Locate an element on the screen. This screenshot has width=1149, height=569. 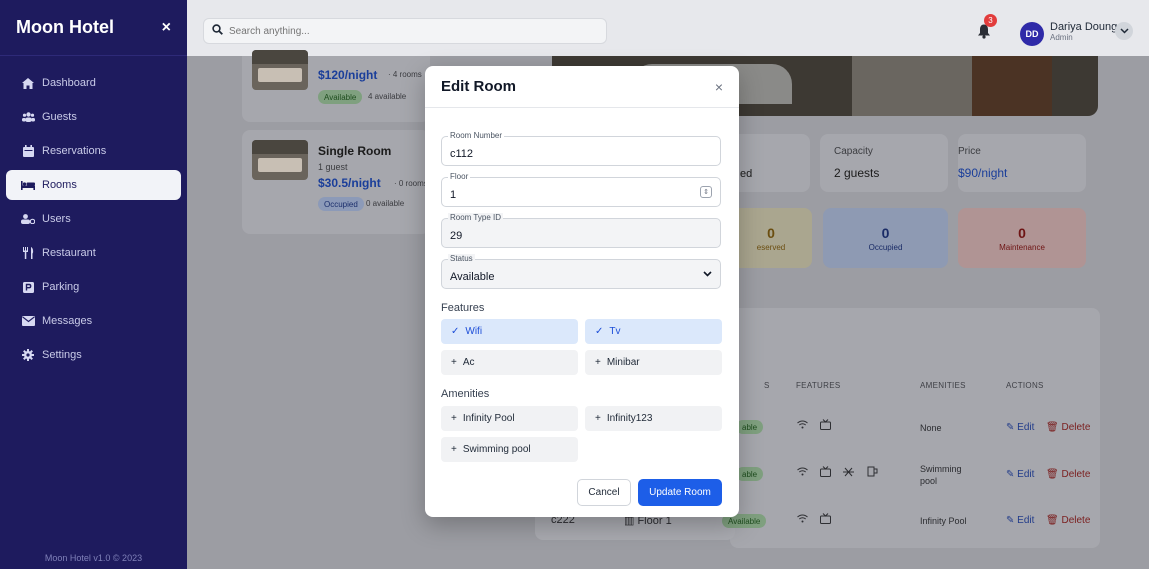
amenities-heading: Amenities is located at coordinates (465, 394).